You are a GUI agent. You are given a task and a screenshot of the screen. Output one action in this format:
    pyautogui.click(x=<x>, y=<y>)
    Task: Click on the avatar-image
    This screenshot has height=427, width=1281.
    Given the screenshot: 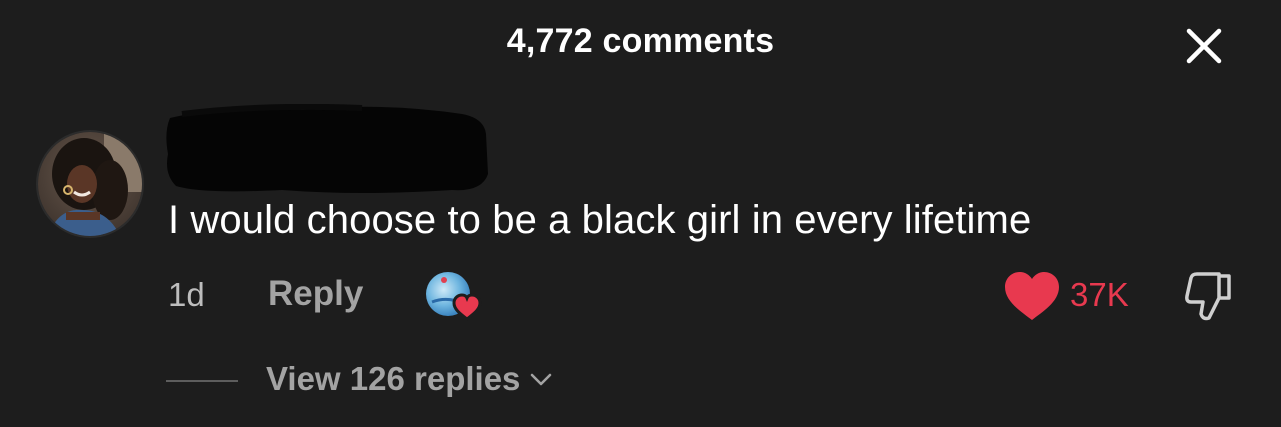 What is the action you would take?
    pyautogui.click(x=90, y=184)
    